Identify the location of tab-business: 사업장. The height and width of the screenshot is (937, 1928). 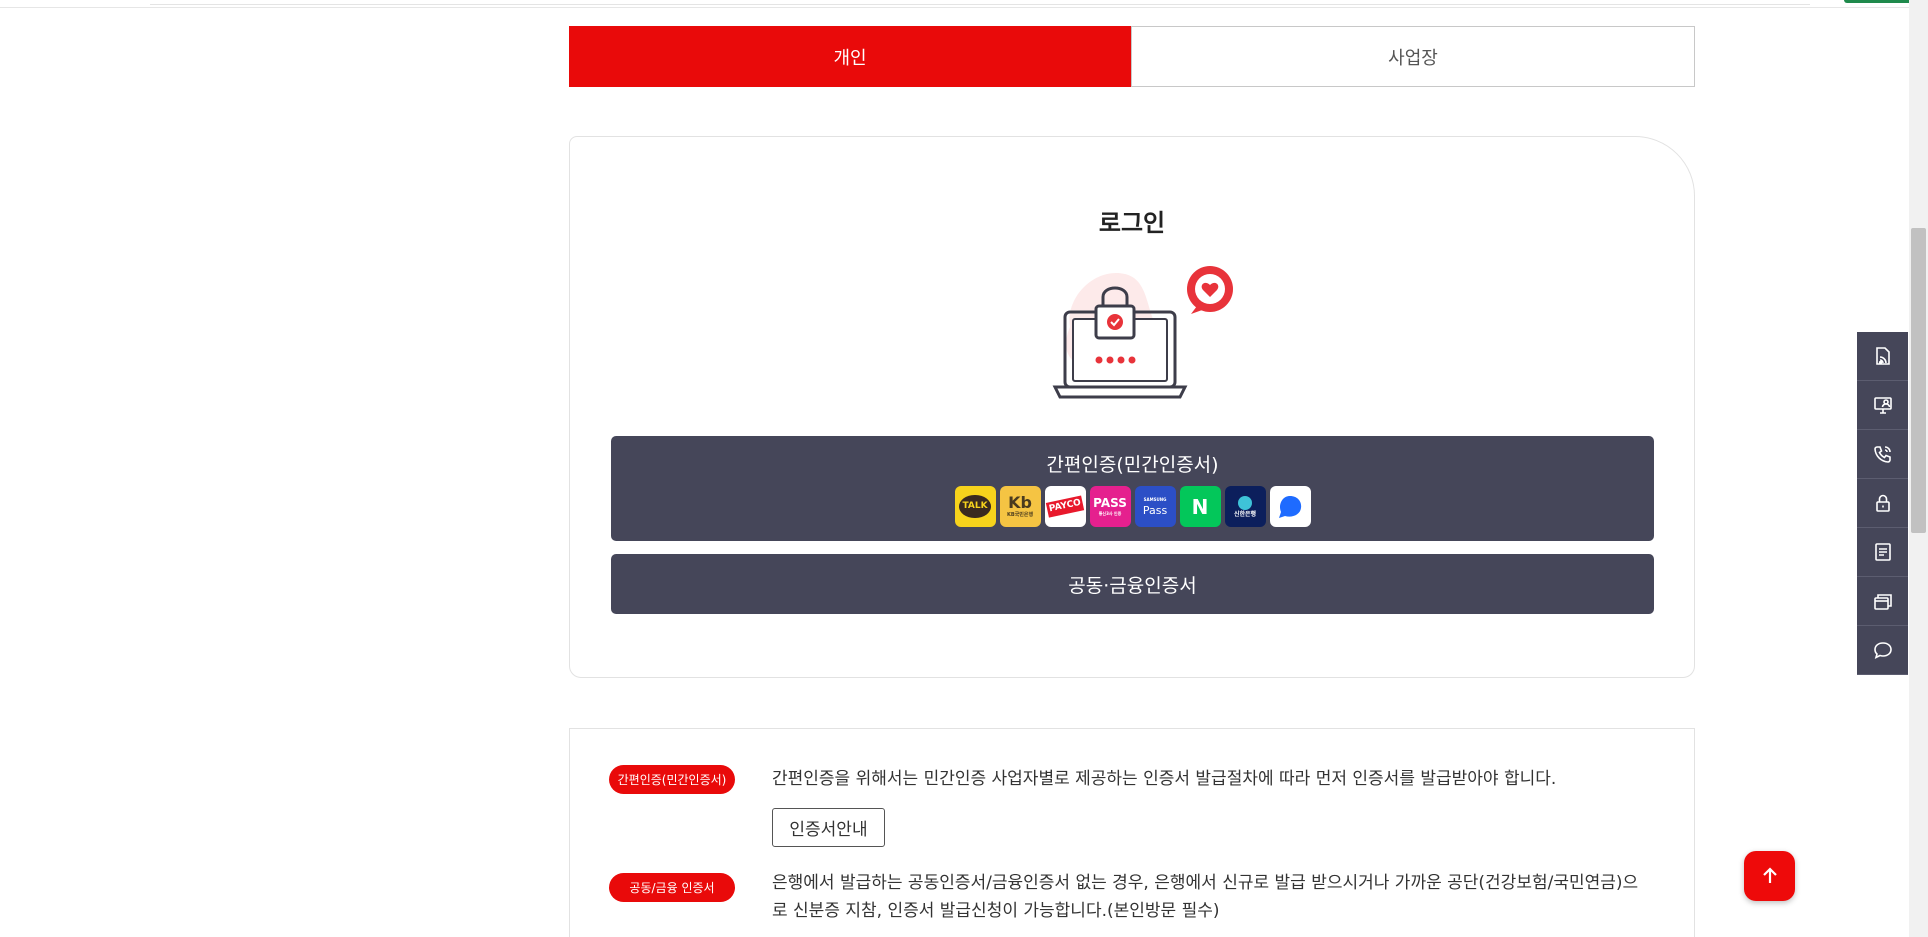
(1413, 56).